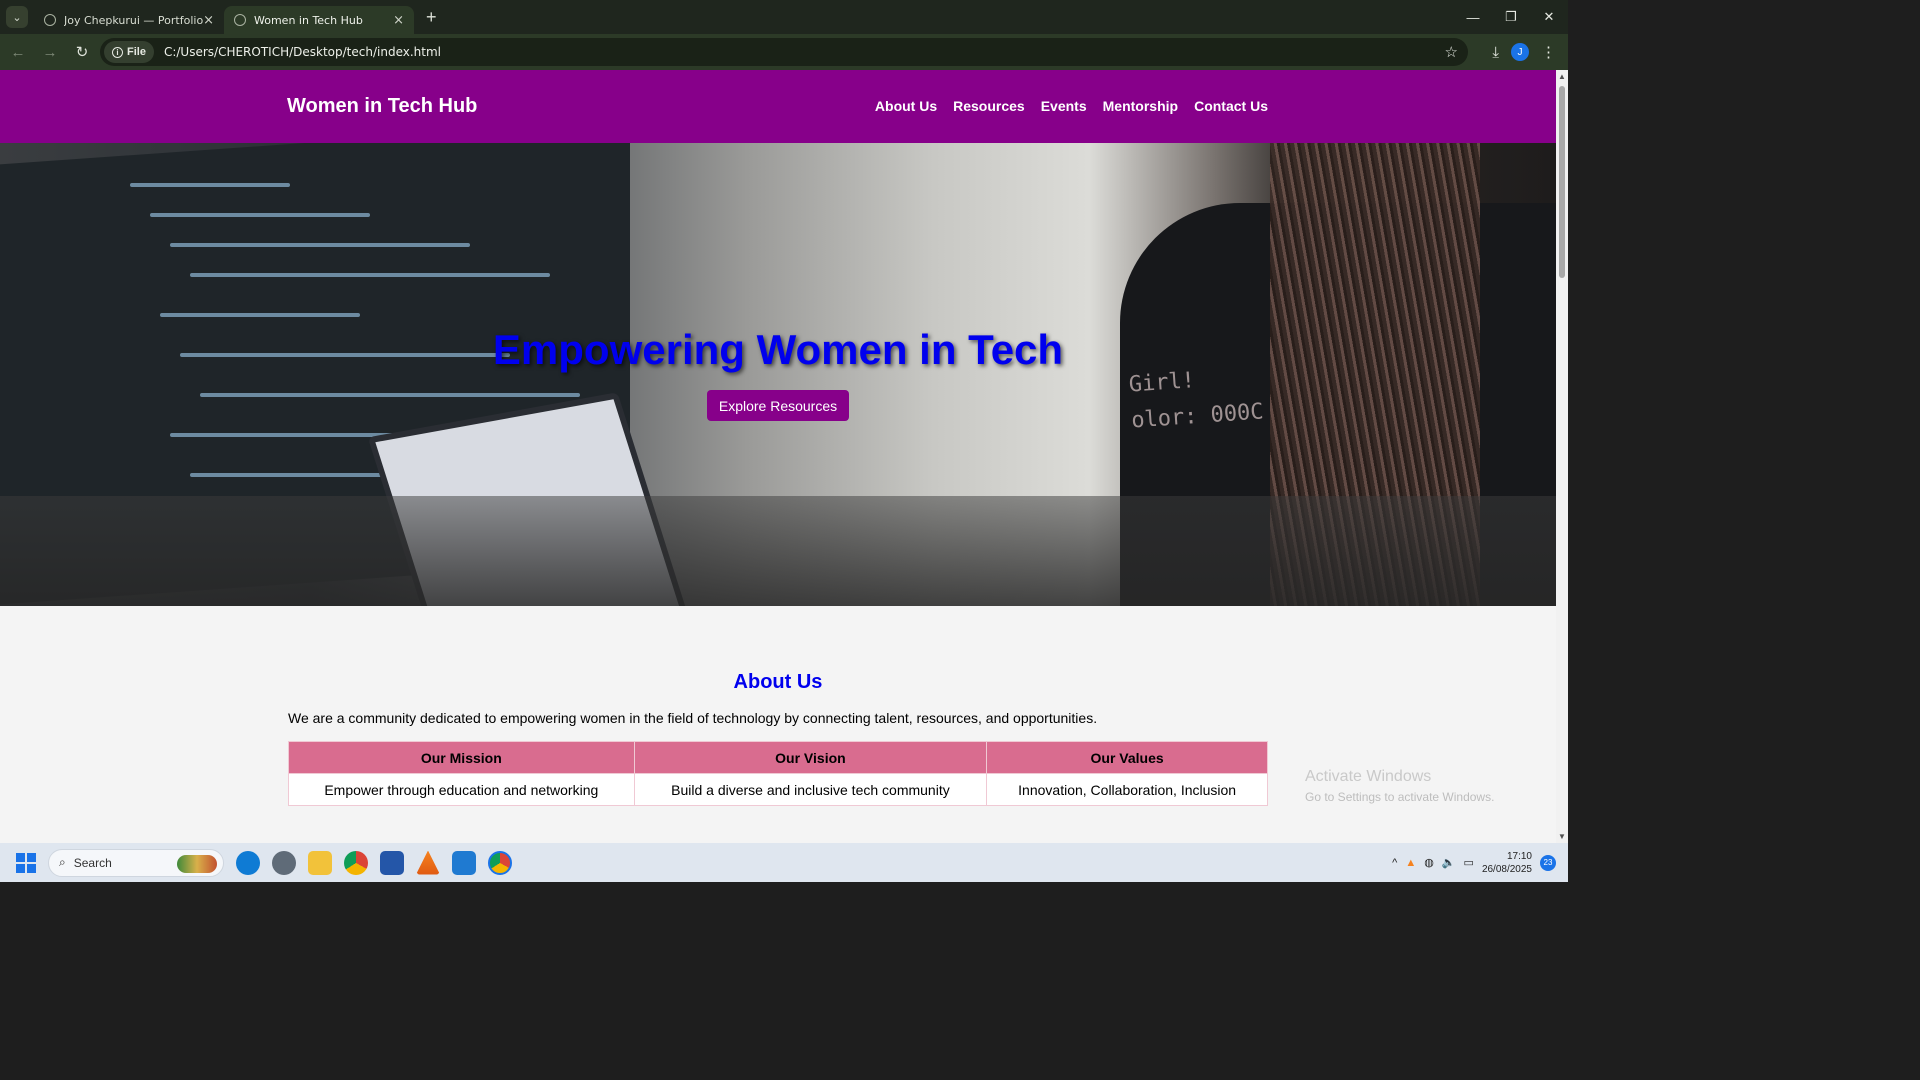  What do you see at coordinates (906, 106) in the screenshot?
I see `nav-about-us: About Us` at bounding box center [906, 106].